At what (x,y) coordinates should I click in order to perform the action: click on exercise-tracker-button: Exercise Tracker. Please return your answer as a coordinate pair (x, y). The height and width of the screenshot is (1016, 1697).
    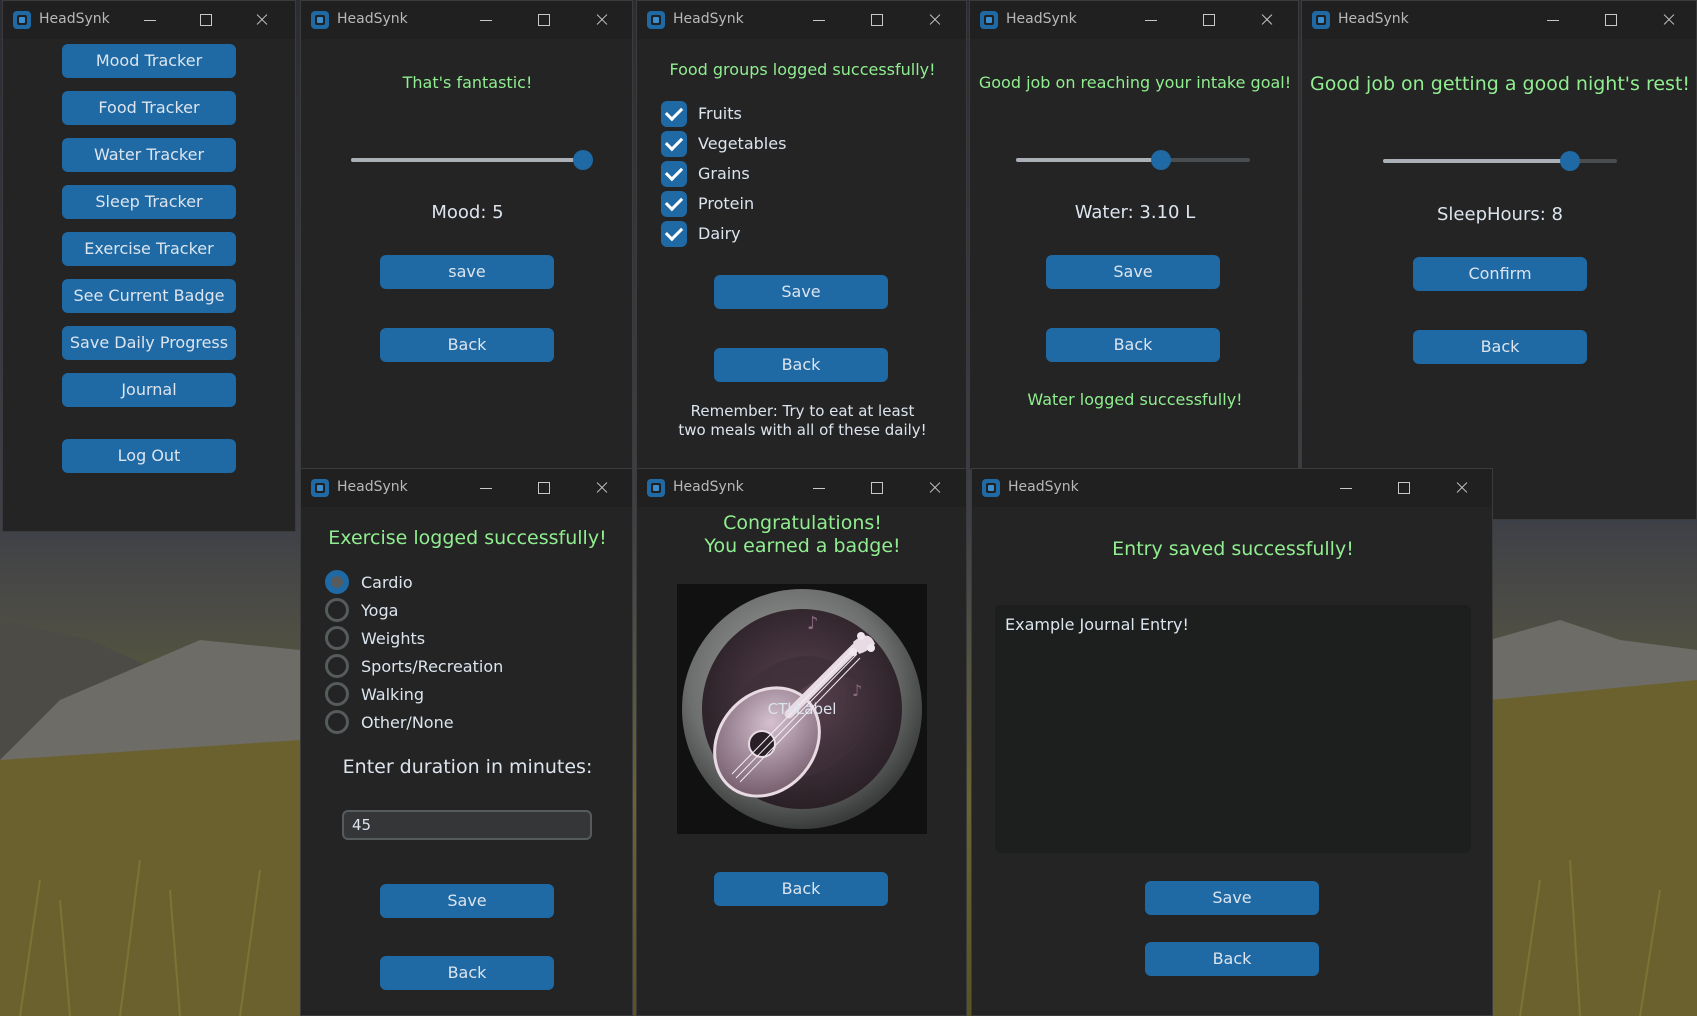
    Looking at the image, I should click on (149, 249).